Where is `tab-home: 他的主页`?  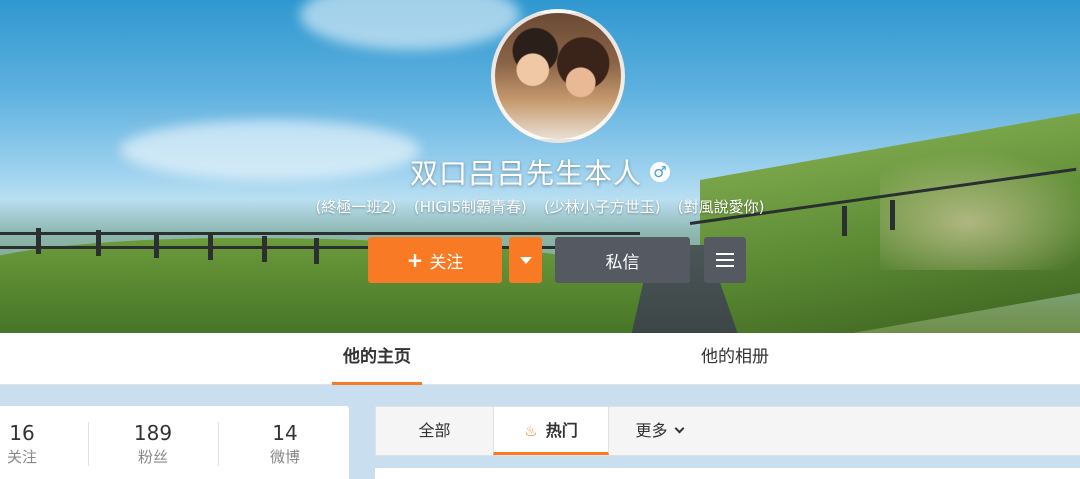
tab-home: 他的主页 is located at coordinates (377, 359).